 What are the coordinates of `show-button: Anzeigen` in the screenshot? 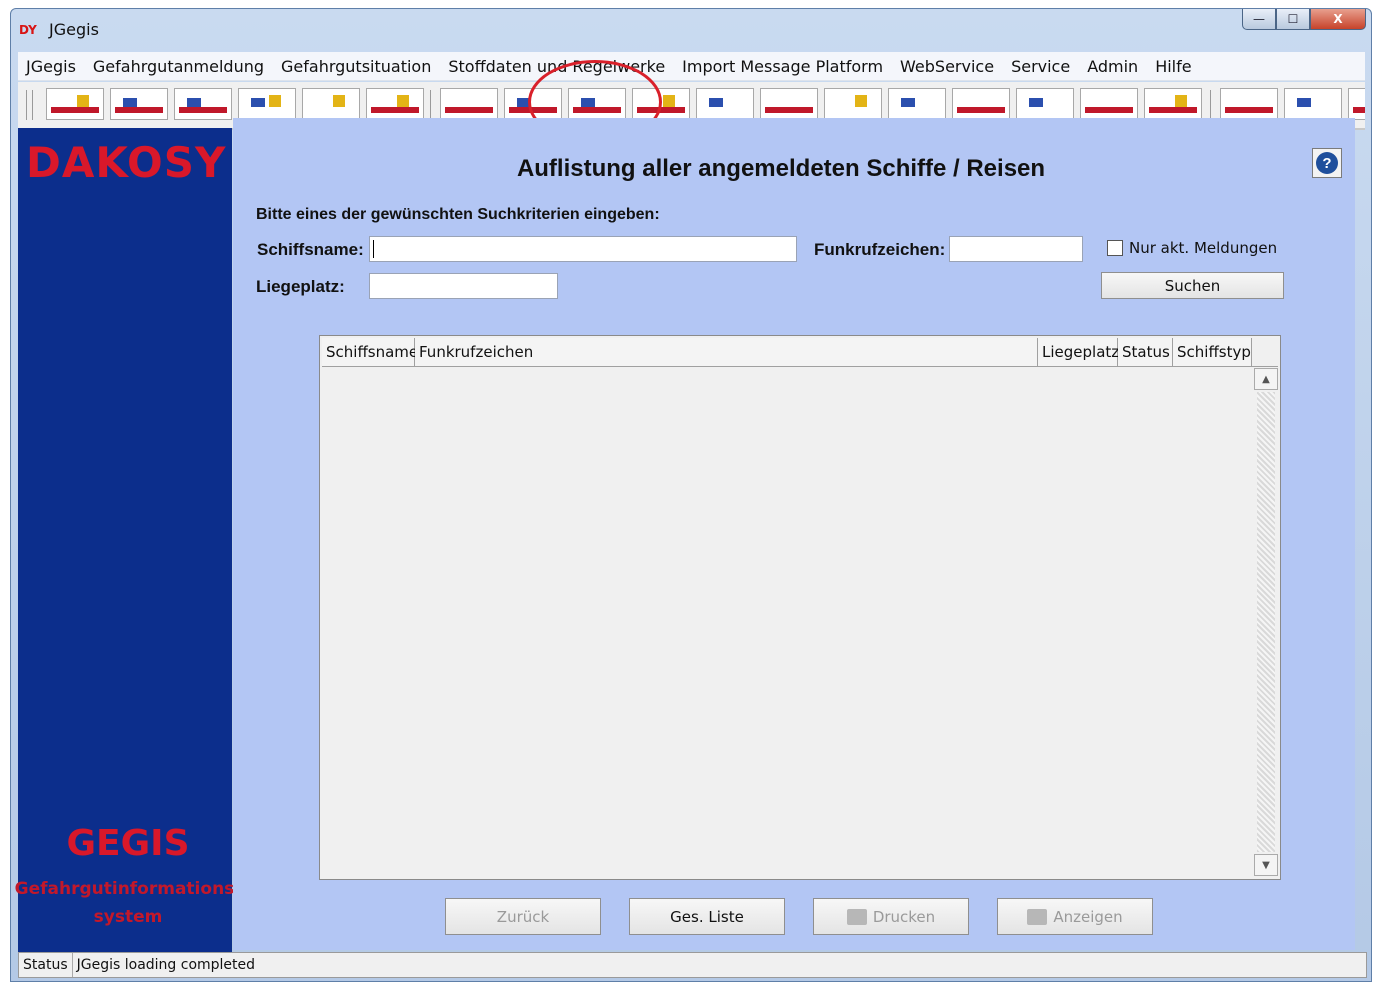 It's located at (1075, 916).